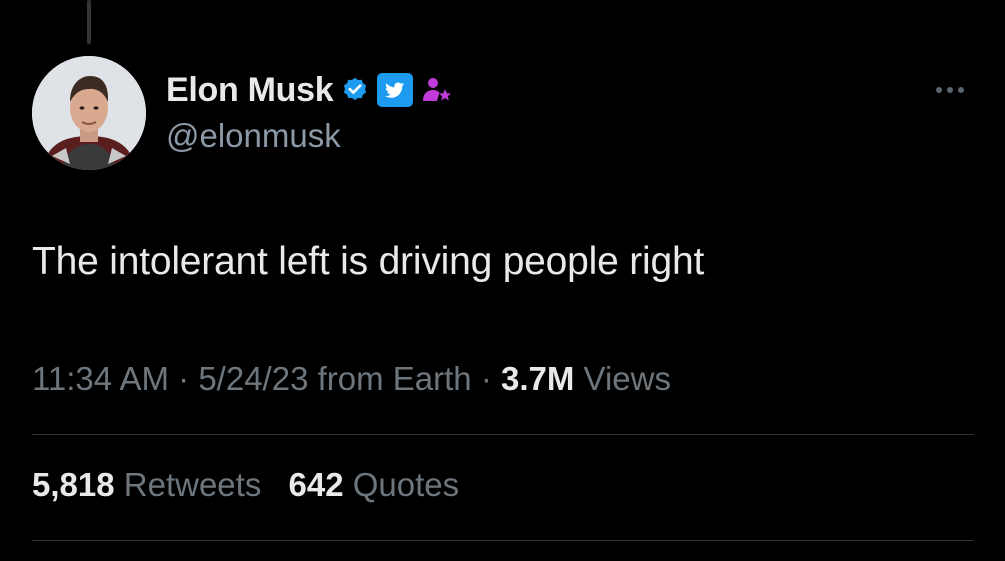 This screenshot has height=561, width=1005. What do you see at coordinates (437, 90) in the screenshot?
I see `affiliate-person-star-icon` at bounding box center [437, 90].